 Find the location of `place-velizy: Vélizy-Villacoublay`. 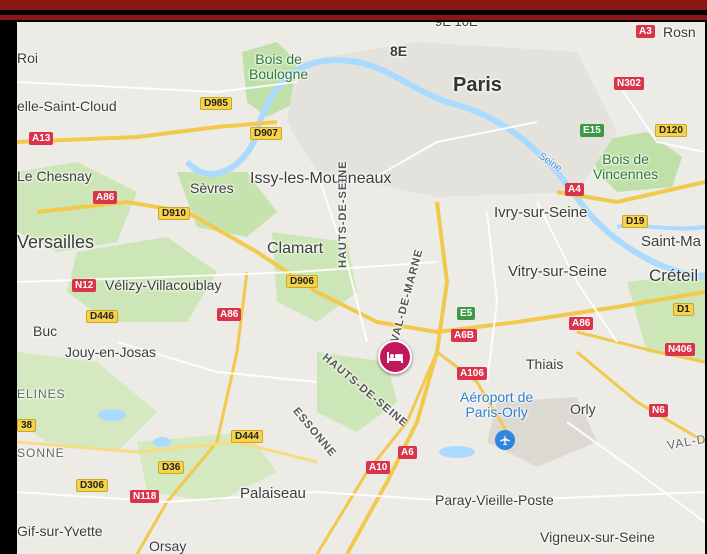

place-velizy: Vélizy-Villacoublay is located at coordinates (163, 285).